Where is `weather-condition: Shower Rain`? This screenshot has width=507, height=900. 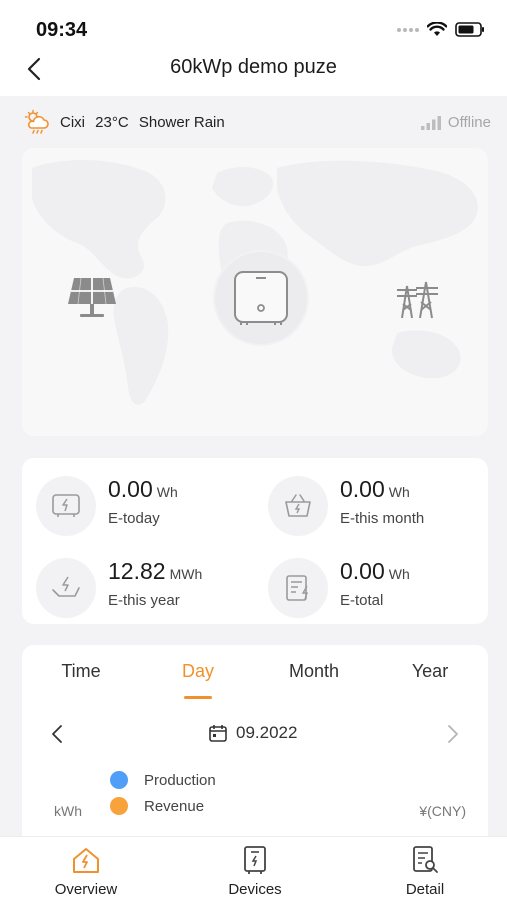 weather-condition: Shower Rain is located at coordinates (181, 122).